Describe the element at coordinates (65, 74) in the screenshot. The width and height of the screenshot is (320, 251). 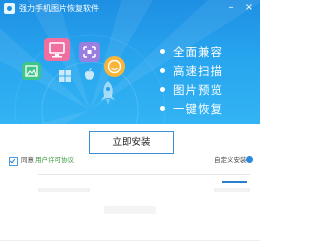
I see `windows-icon` at that location.